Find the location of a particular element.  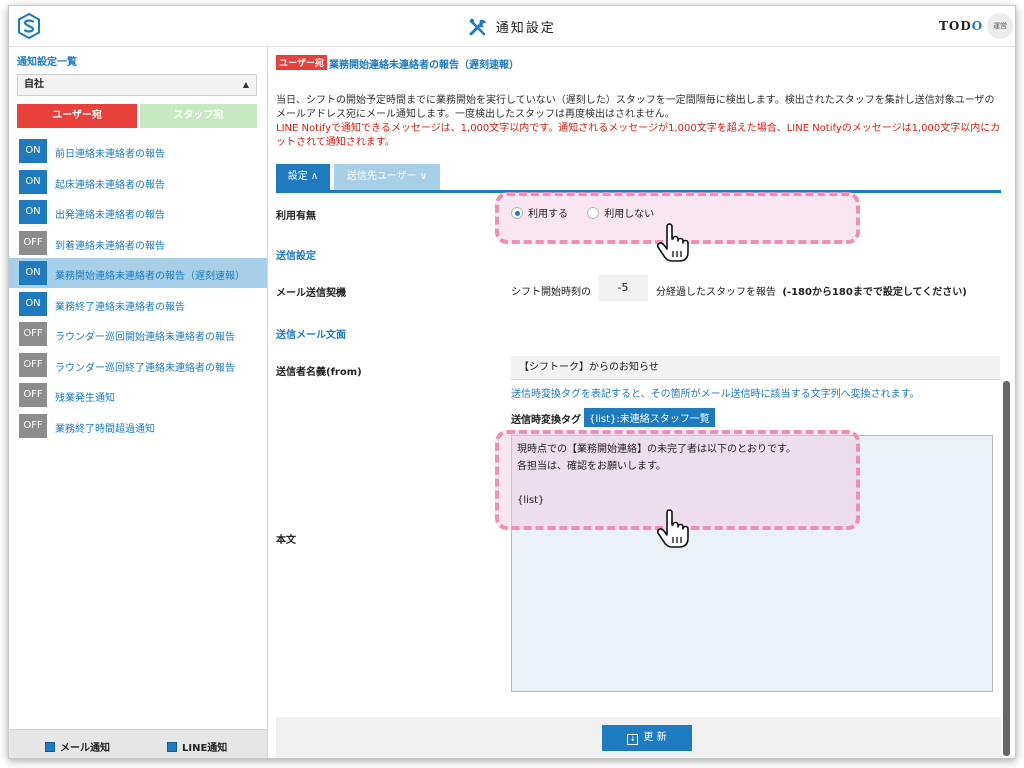

list-item: OFF ラウンダー巡回終了連絡未連絡者の報告 is located at coordinates (138, 365).